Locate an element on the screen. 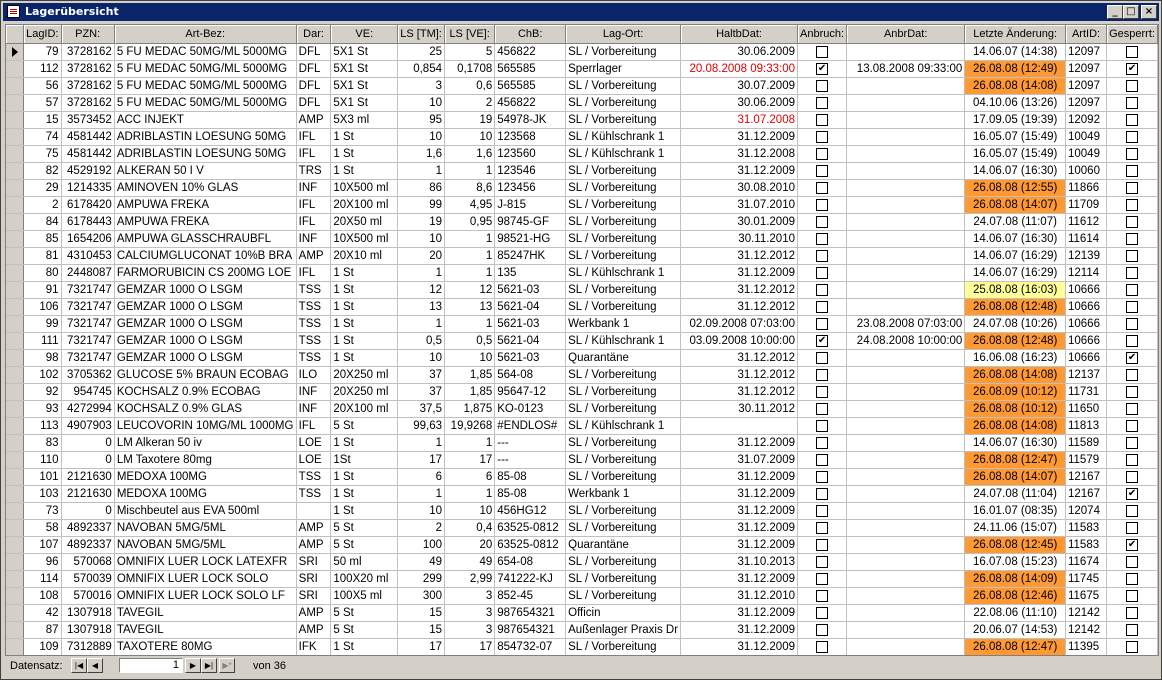  cell-haltb: 31.12.2009 is located at coordinates (739, 443).